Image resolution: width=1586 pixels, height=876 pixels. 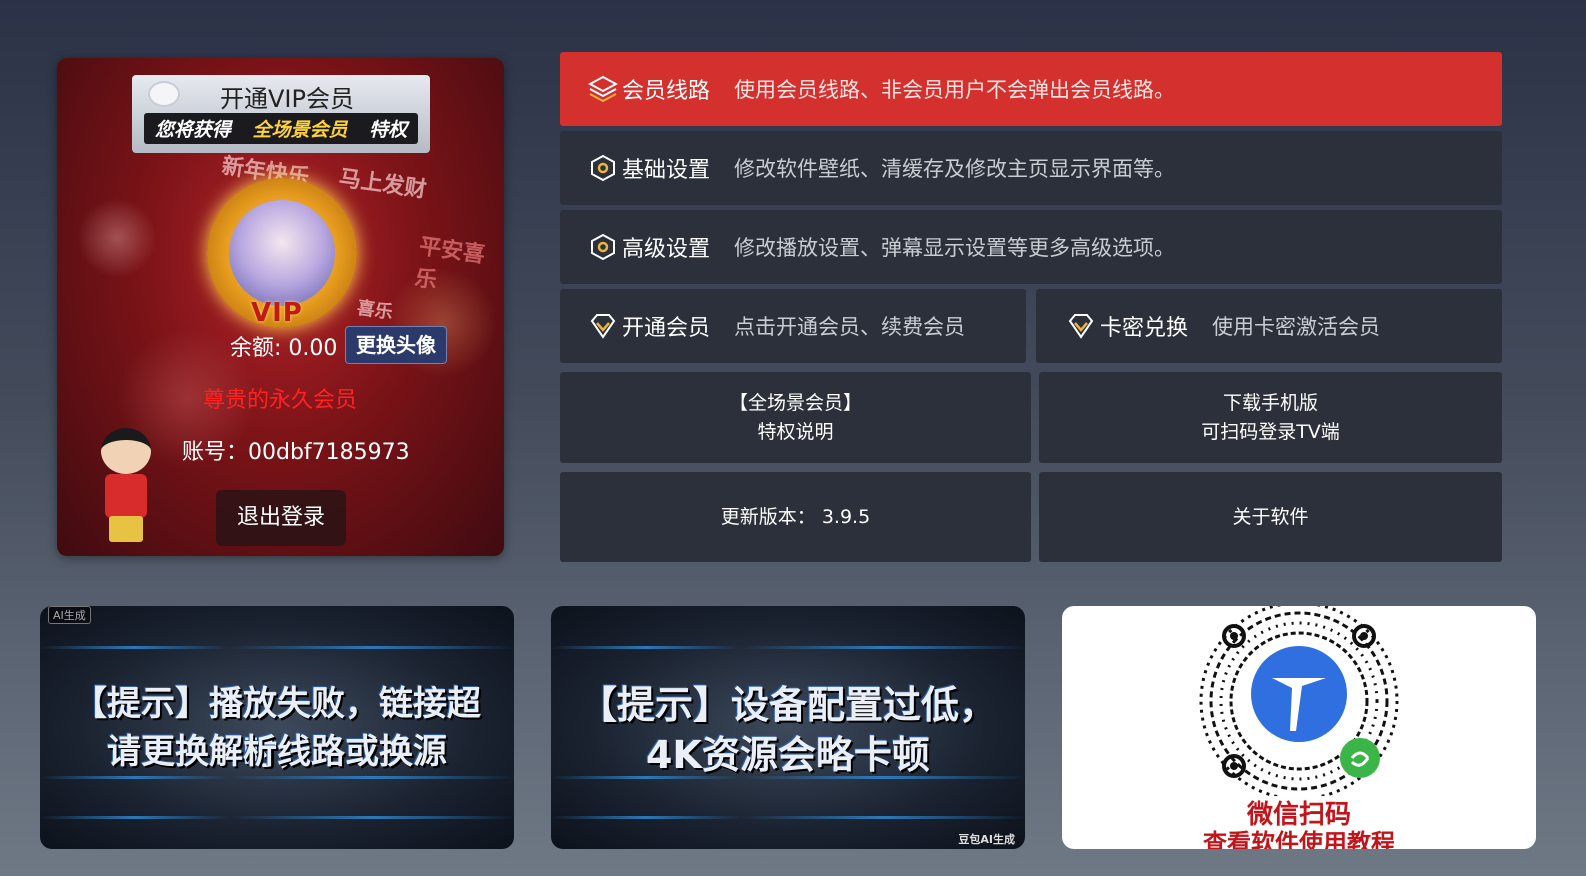 I want to click on tile-line: 特权说明, so click(x=795, y=431).